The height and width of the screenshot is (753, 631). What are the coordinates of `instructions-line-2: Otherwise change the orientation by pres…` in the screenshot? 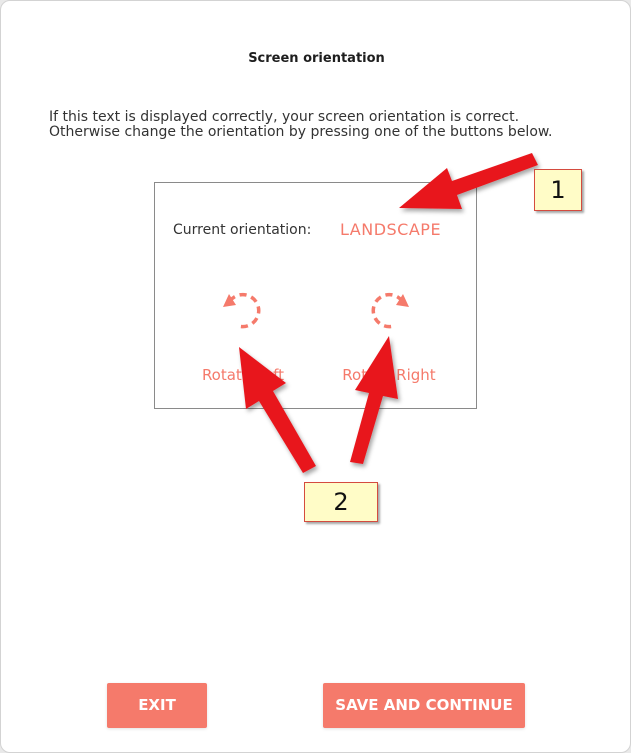 It's located at (301, 132).